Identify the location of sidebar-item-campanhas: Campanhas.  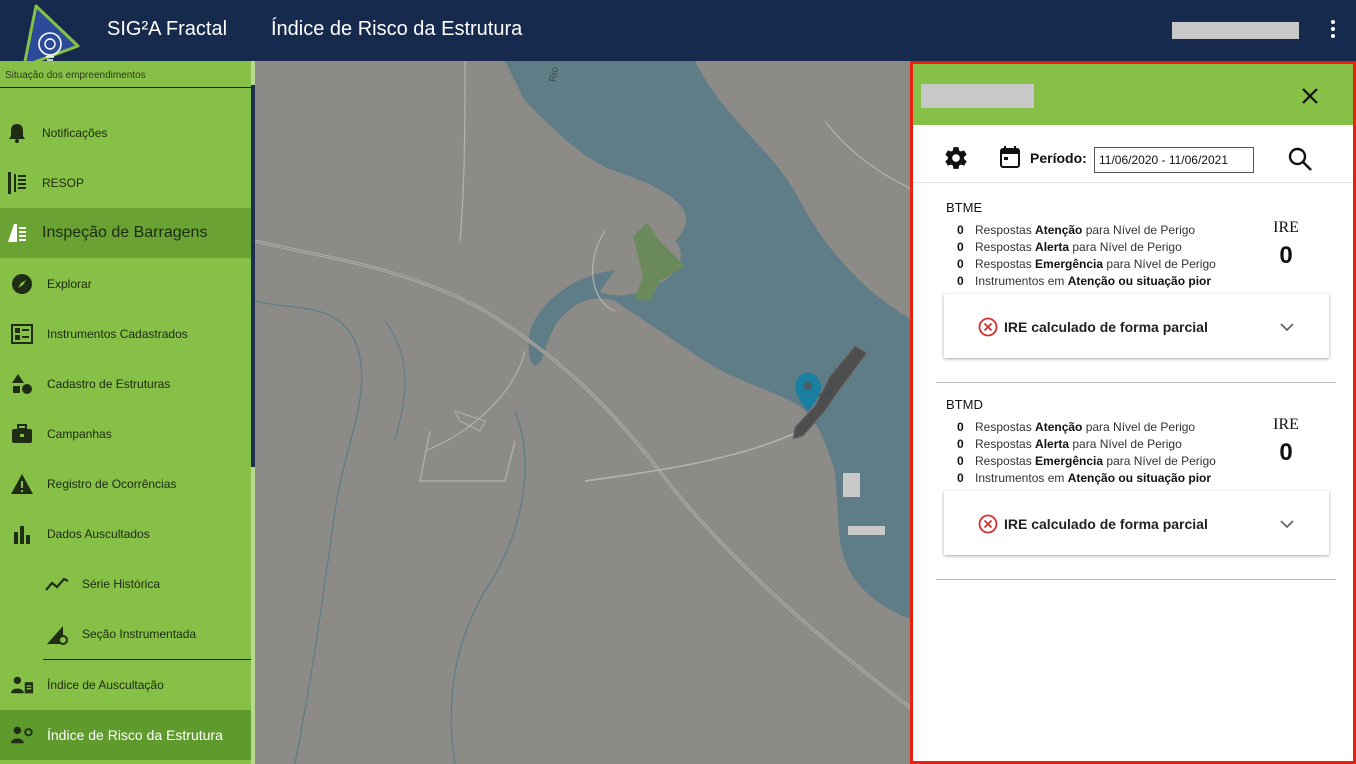
(125, 434).